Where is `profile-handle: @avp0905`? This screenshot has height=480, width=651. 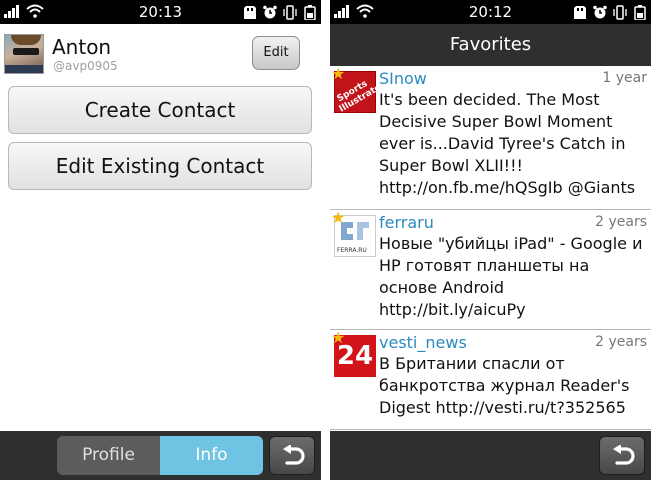 profile-handle: @avp0905 is located at coordinates (85, 66).